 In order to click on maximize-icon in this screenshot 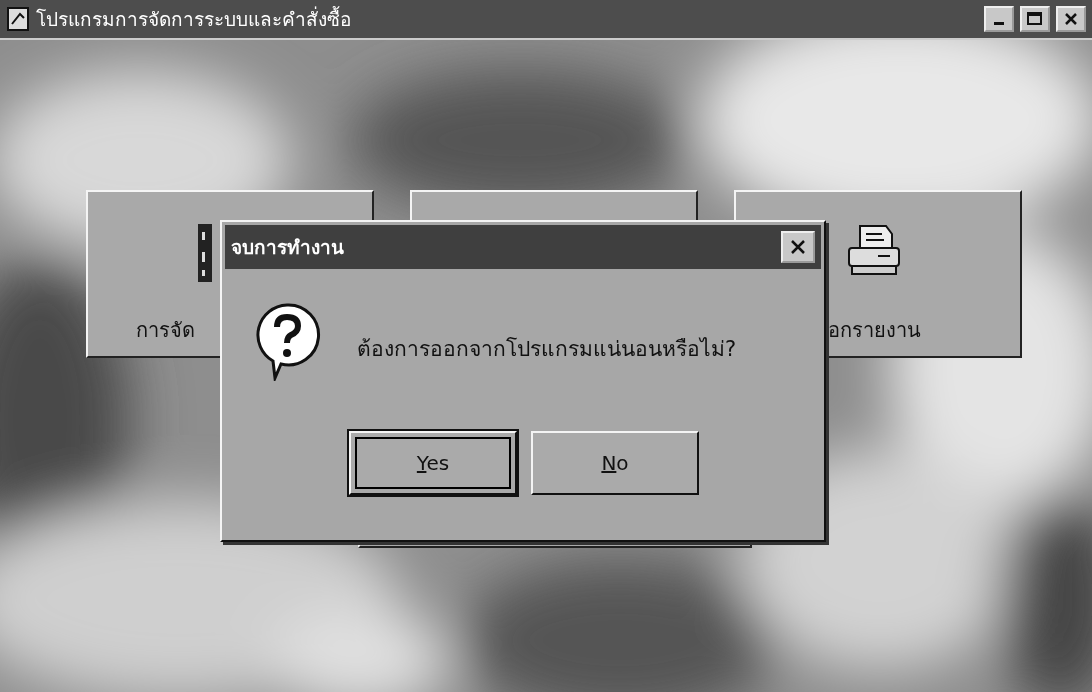, I will do `click(1035, 19)`.